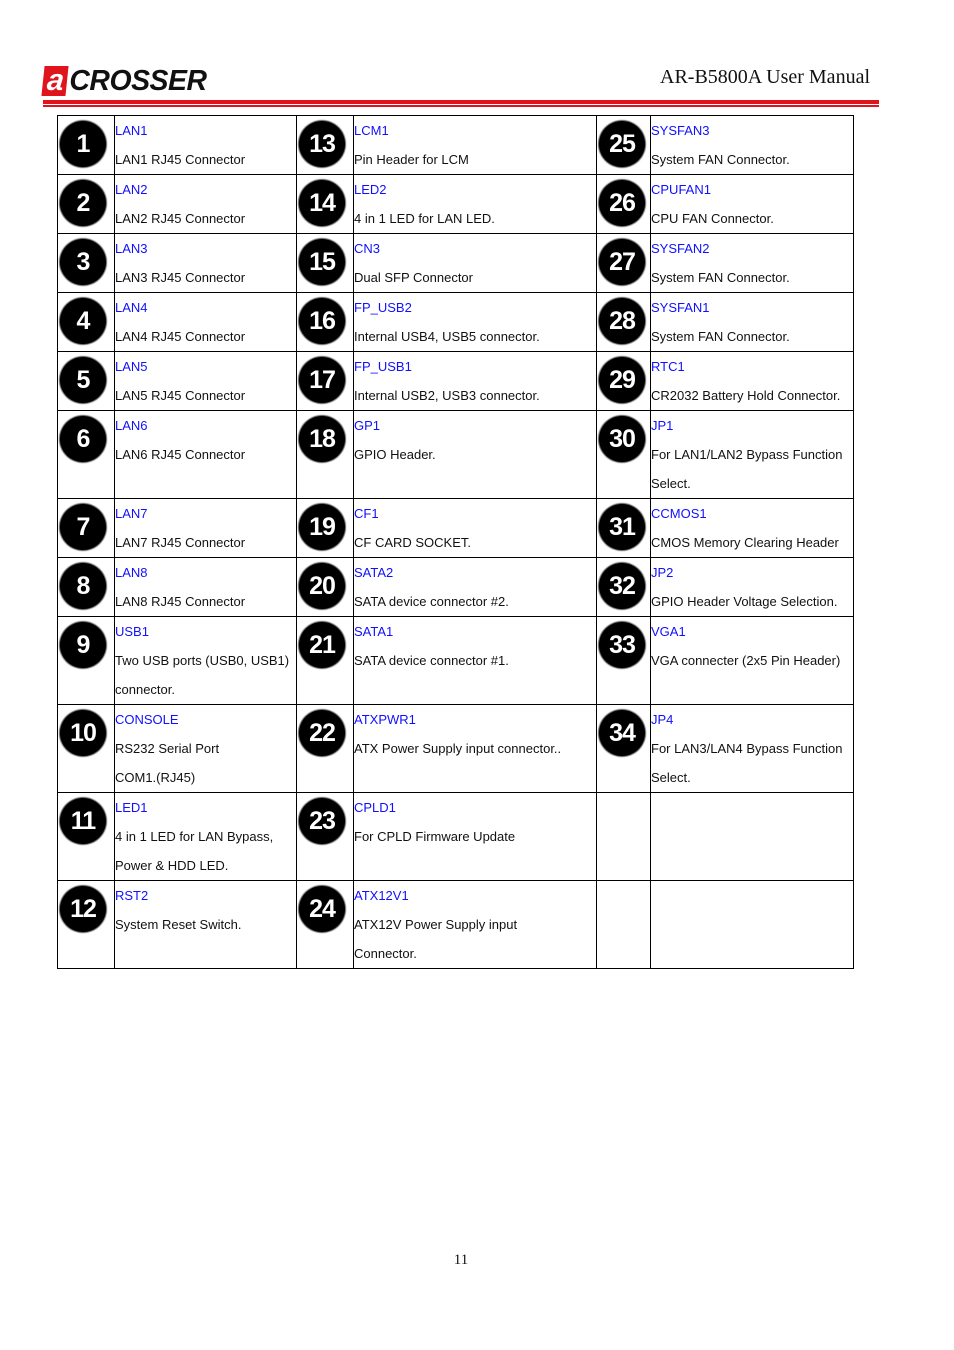 Image resolution: width=954 pixels, height=1350 pixels. I want to click on number-badge-icon: 3, so click(83, 262).